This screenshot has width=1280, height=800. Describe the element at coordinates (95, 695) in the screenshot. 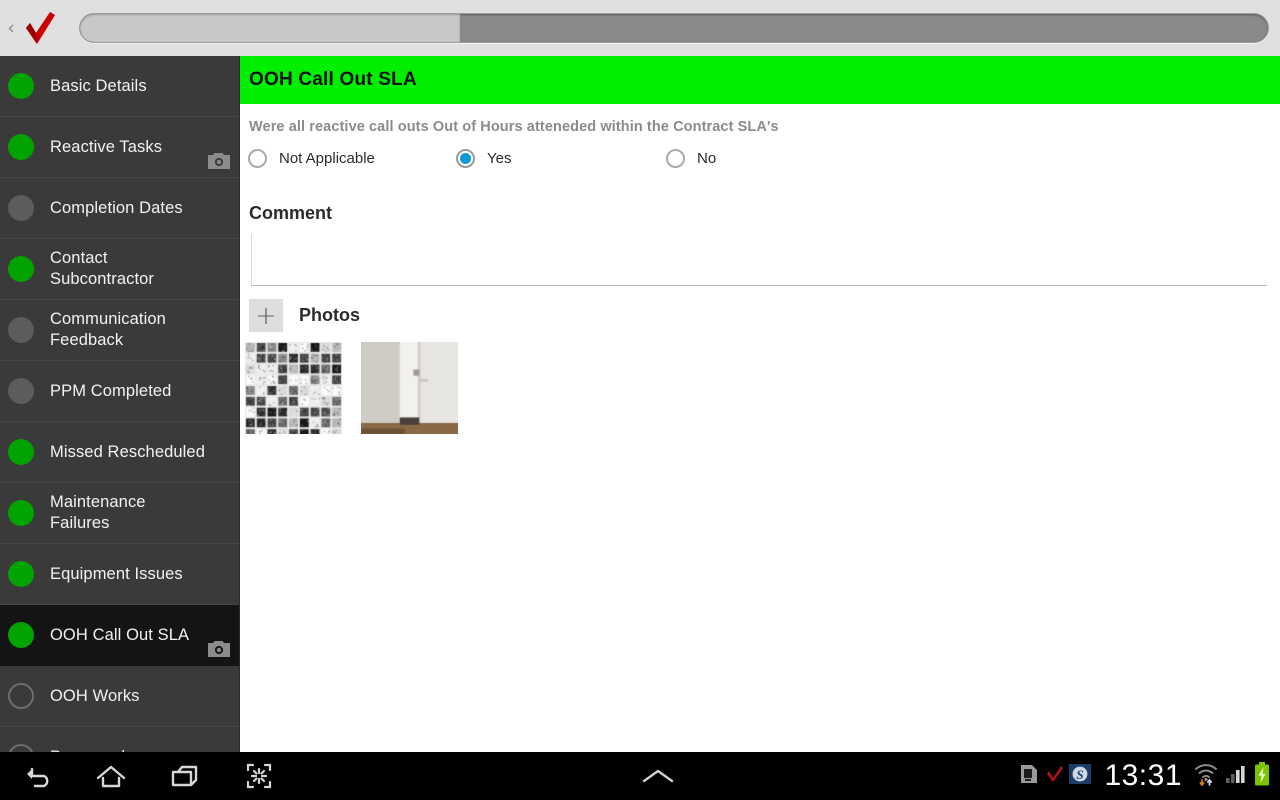

I see `sidebar-item-label: OOH Works` at that location.